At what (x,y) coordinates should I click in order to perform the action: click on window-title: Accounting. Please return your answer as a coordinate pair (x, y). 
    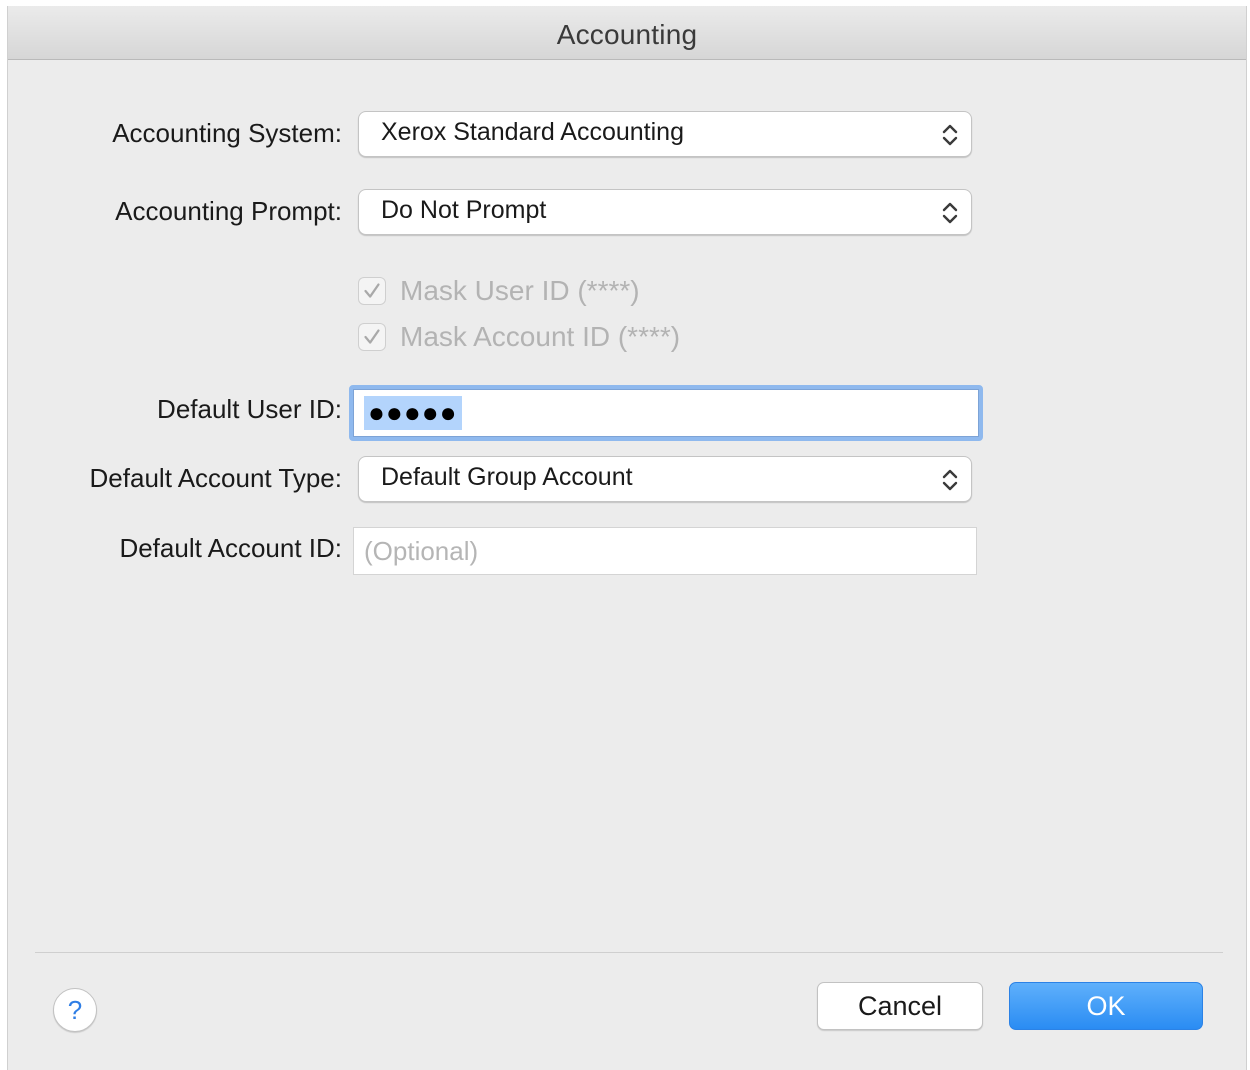
    Looking at the image, I should click on (627, 34).